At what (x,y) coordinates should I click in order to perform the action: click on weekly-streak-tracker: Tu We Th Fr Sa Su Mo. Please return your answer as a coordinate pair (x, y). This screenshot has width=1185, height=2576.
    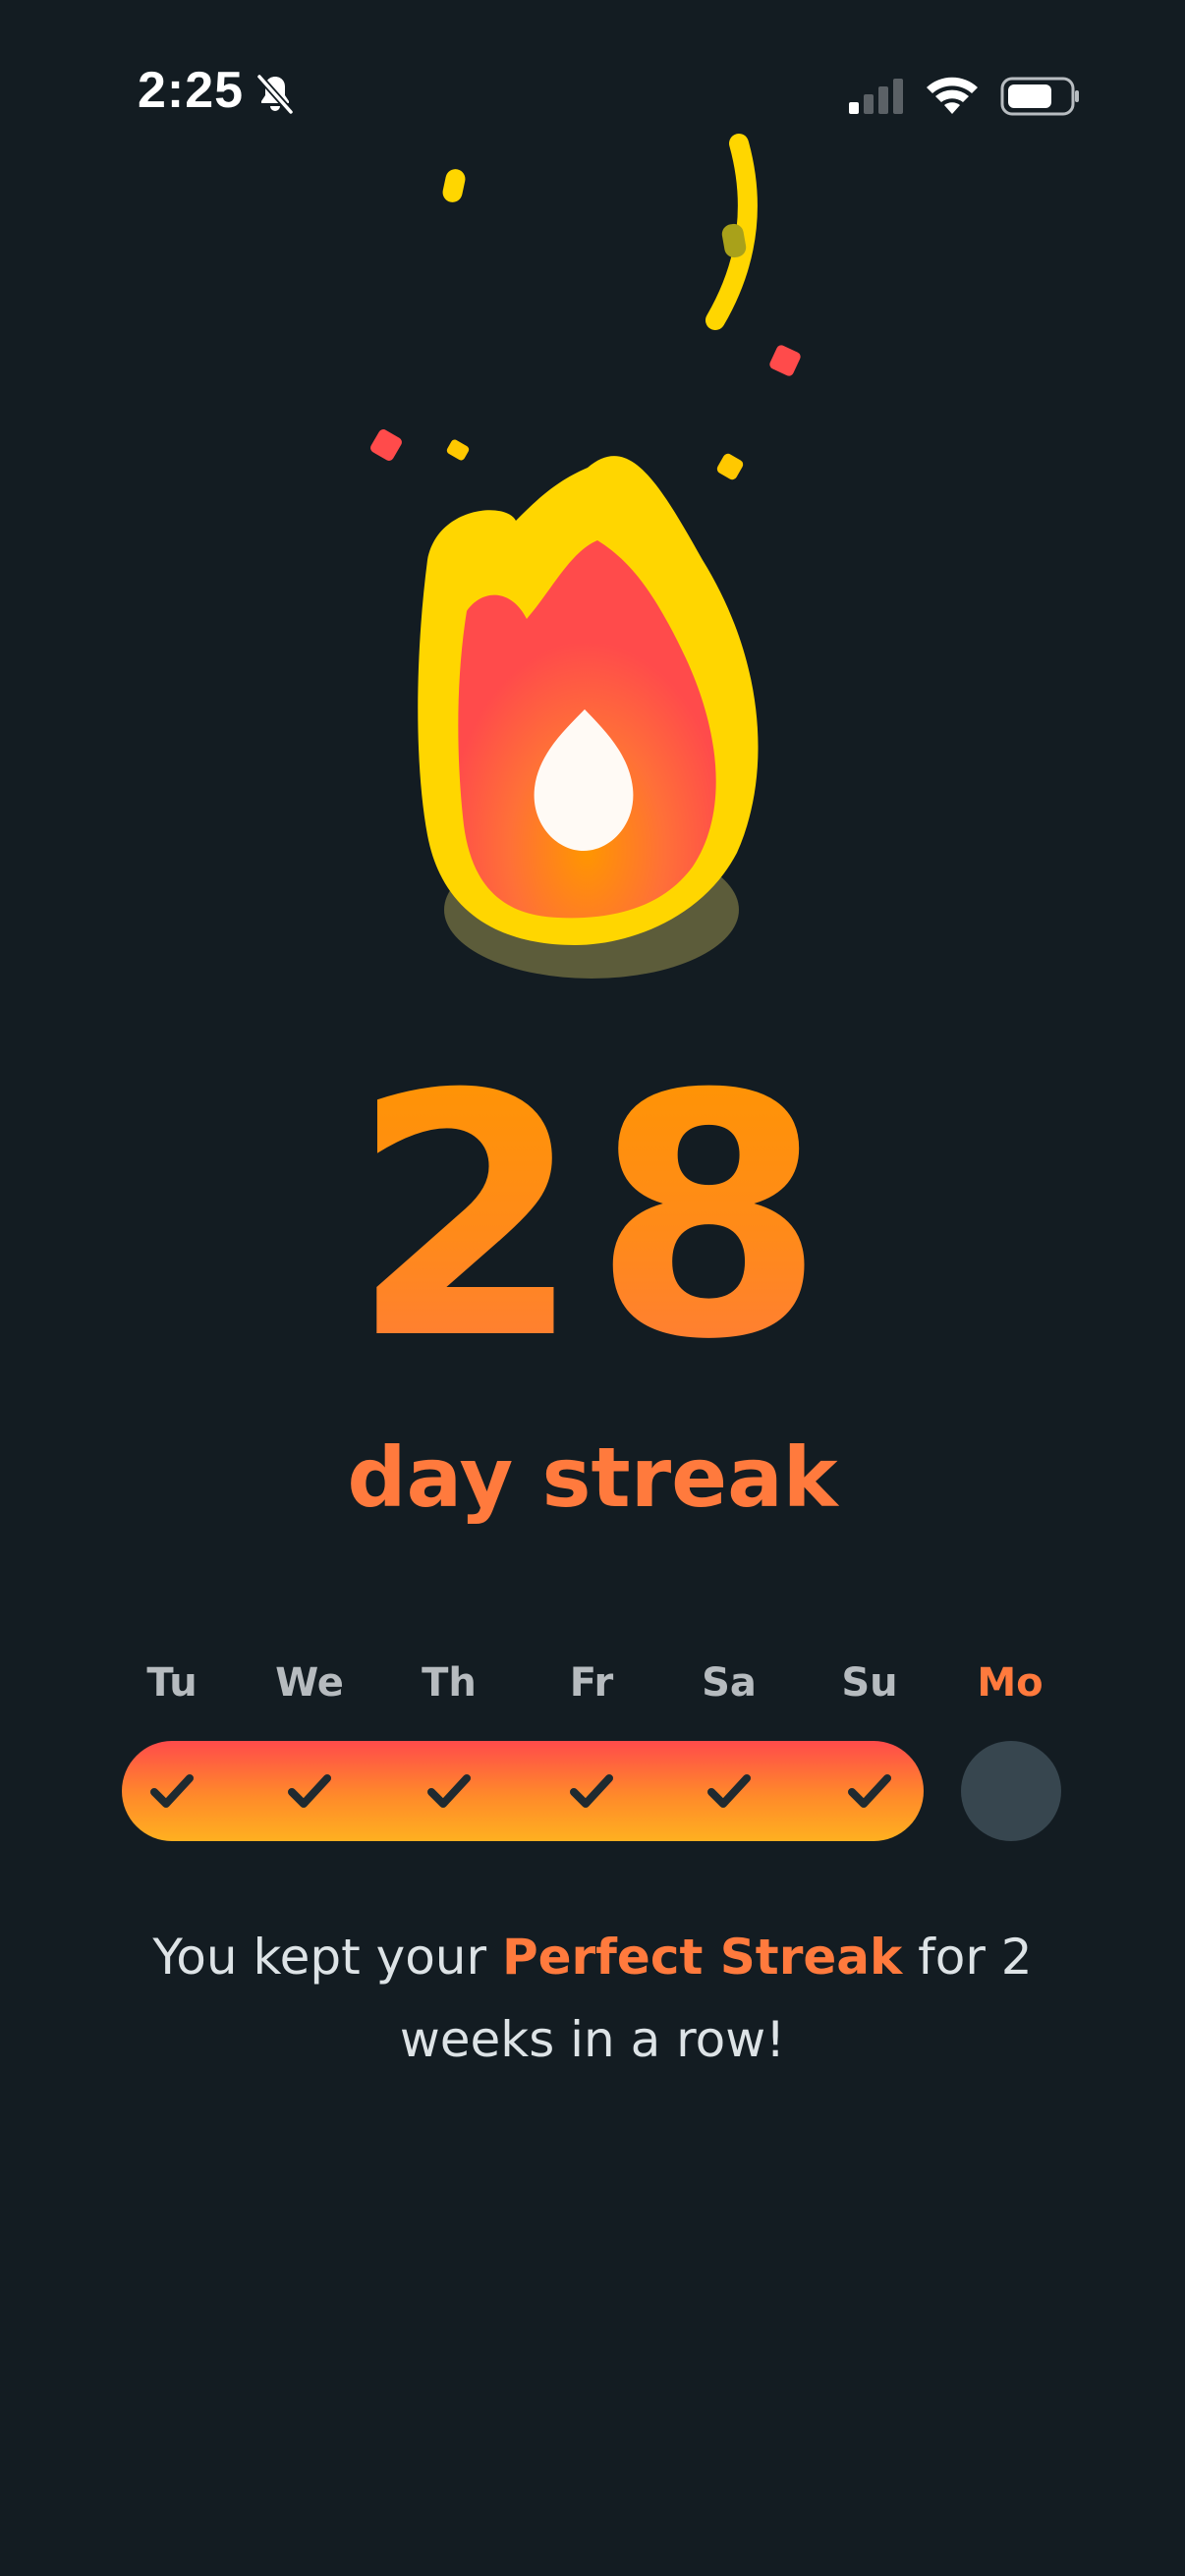
    Looking at the image, I should click on (594, 1749).